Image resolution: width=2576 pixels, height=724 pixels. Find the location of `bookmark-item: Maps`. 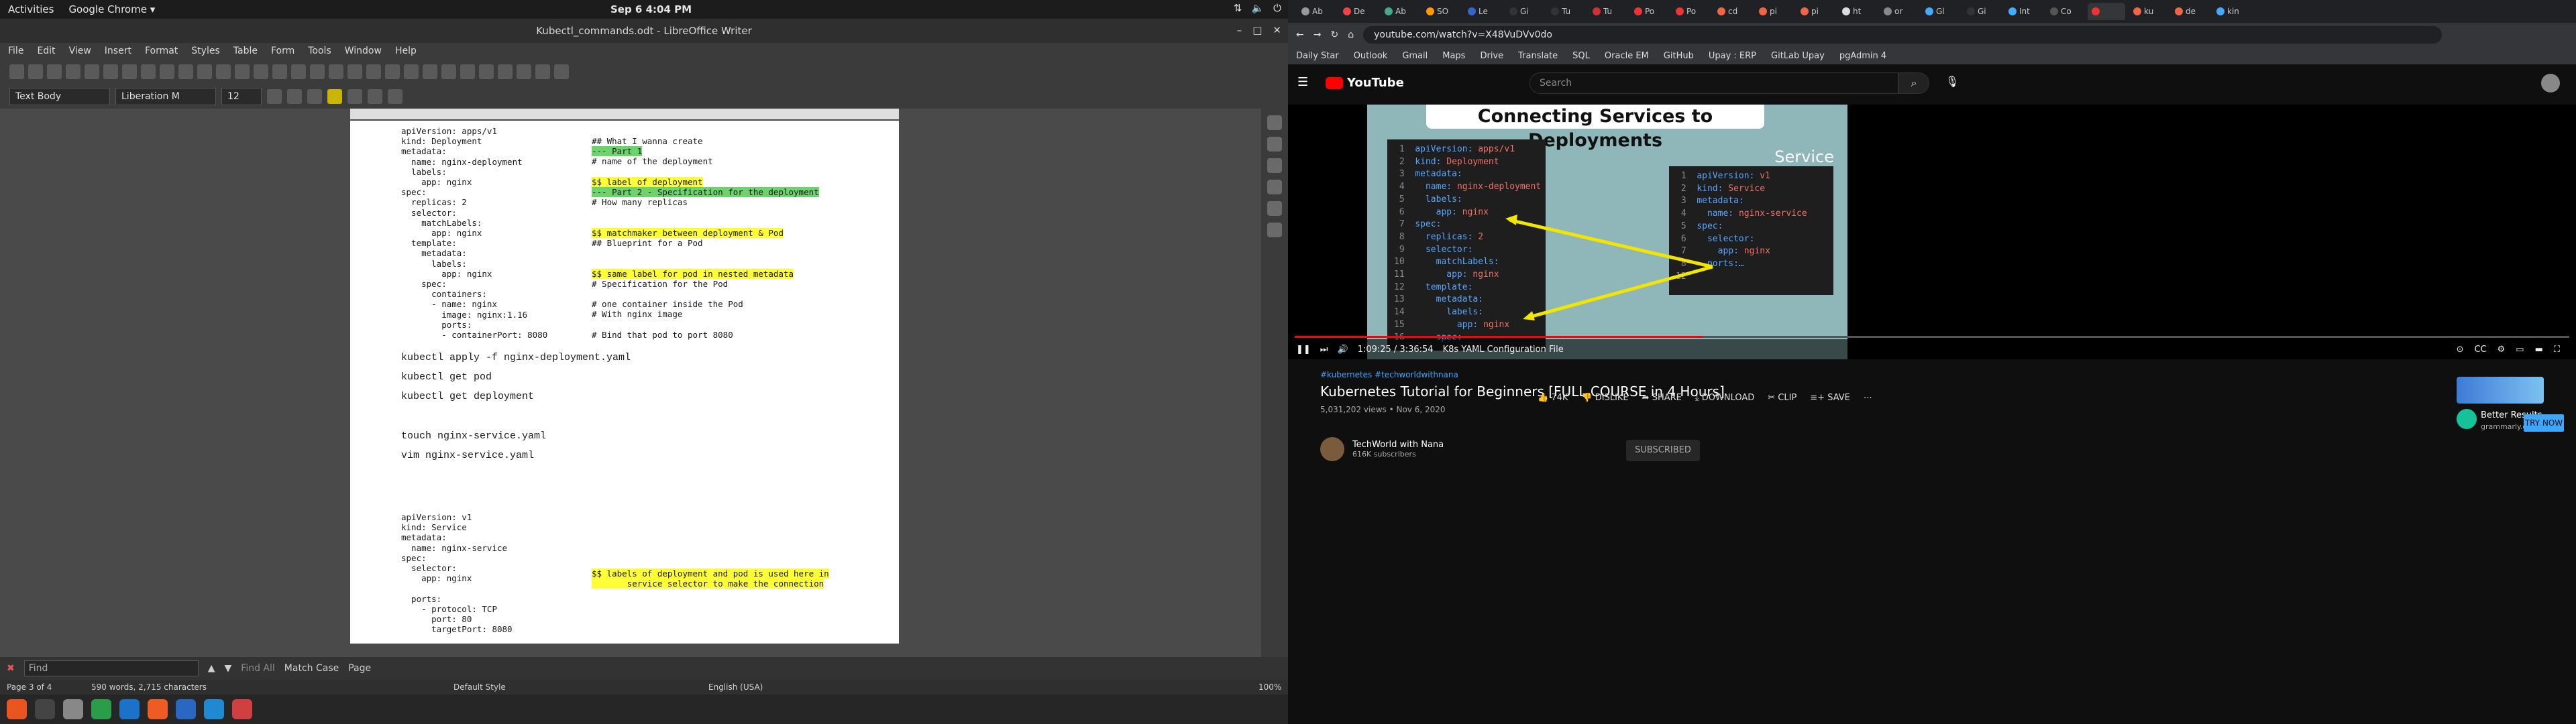

bookmark-item: Maps is located at coordinates (1453, 56).